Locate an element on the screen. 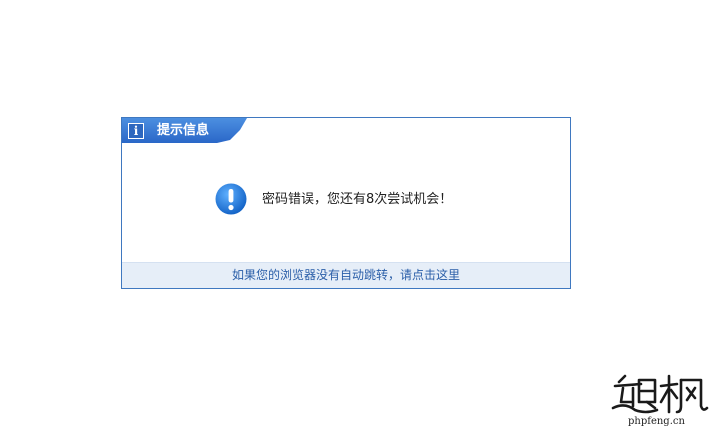 The width and height of the screenshot is (718, 441). watermark: phpfeng.cn is located at coordinates (661, 402).